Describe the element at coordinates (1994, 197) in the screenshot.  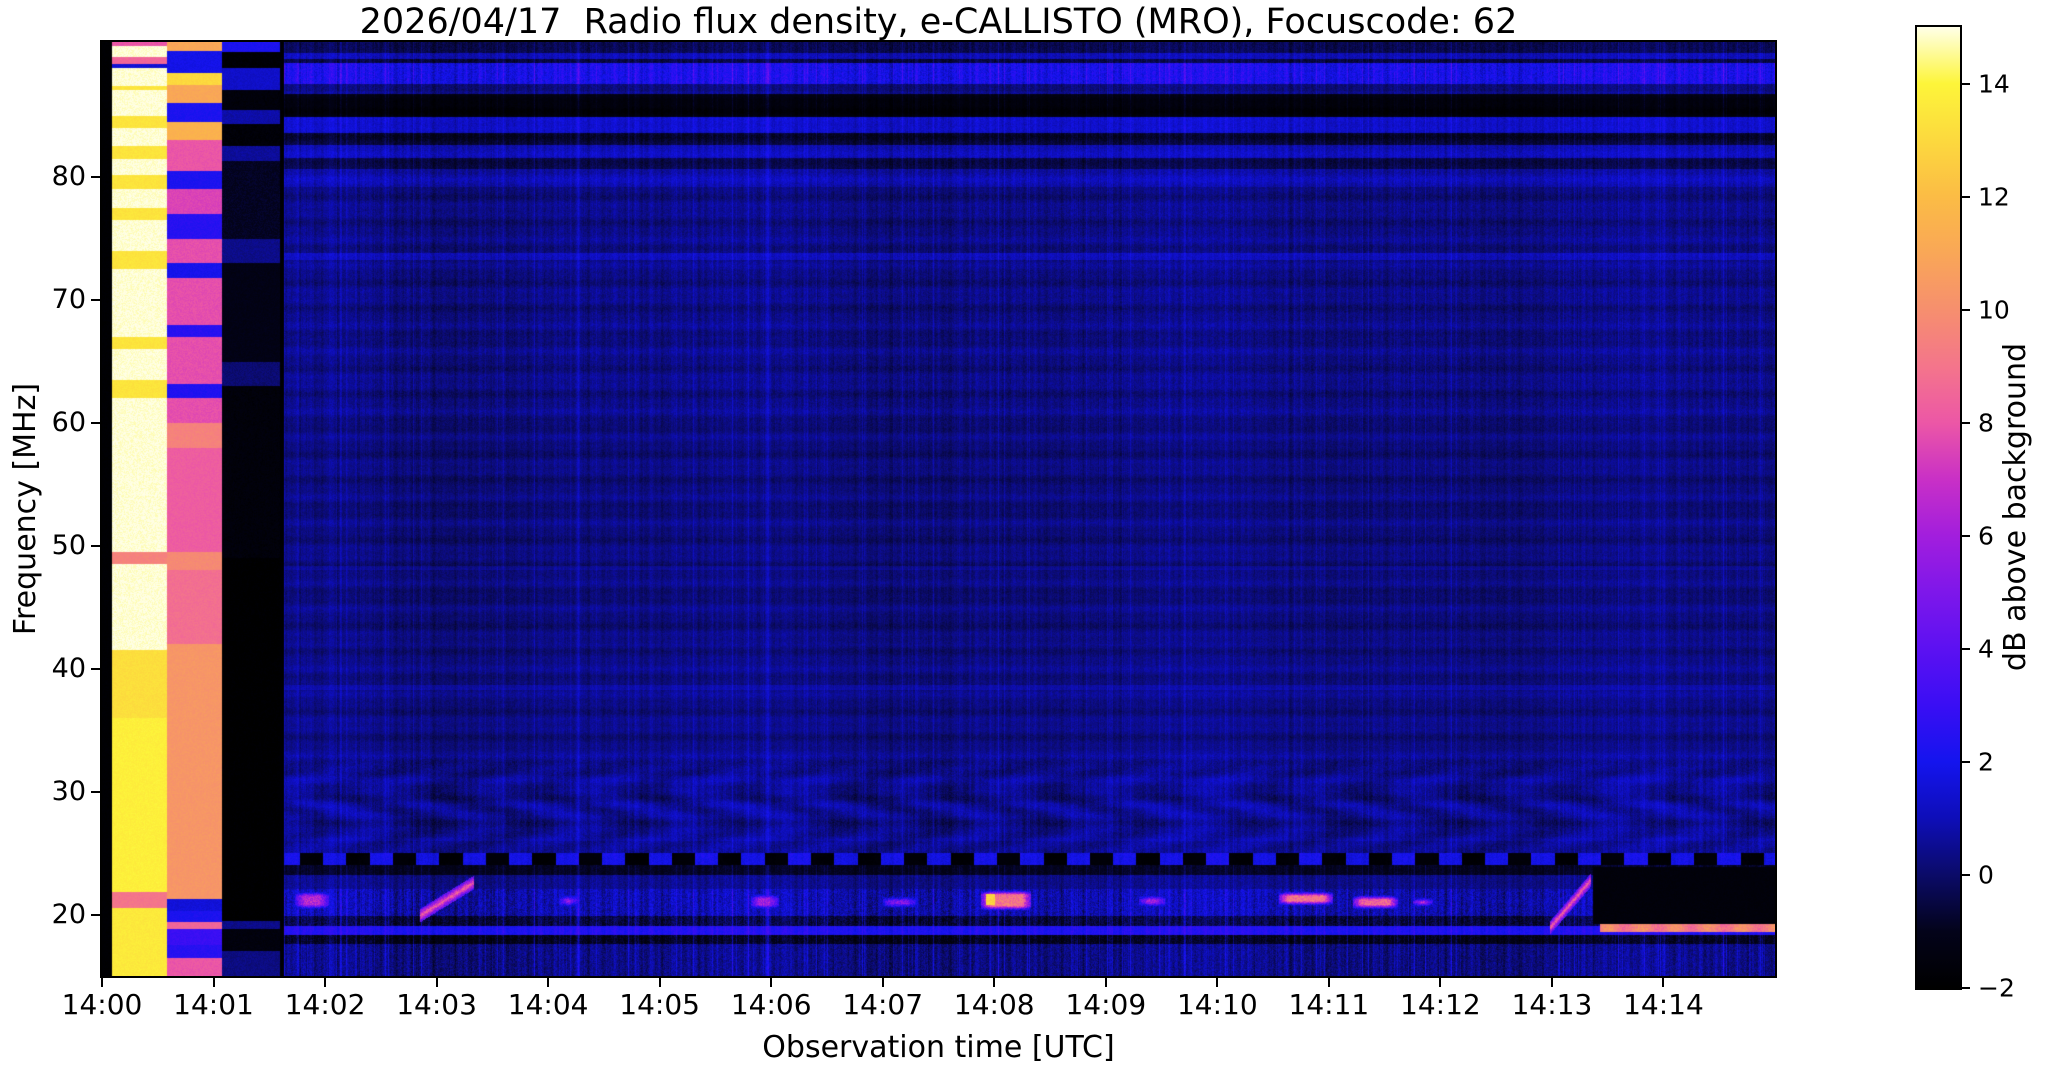
I see `colorbar-tick-label: 12` at that location.